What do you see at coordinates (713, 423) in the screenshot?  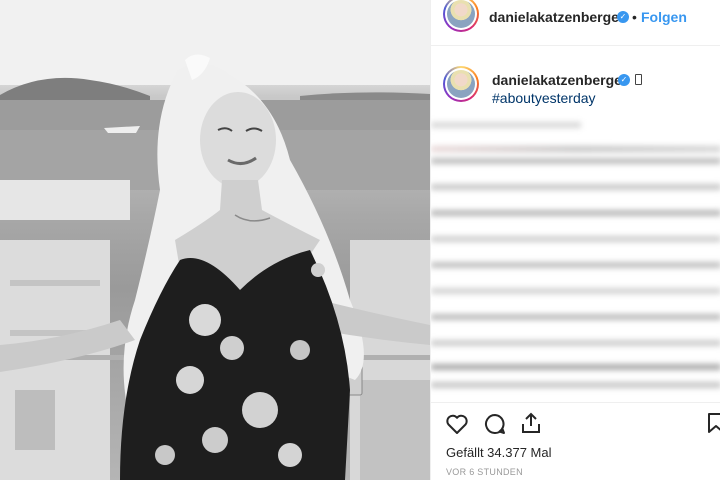 I see `bookmark-icon` at bounding box center [713, 423].